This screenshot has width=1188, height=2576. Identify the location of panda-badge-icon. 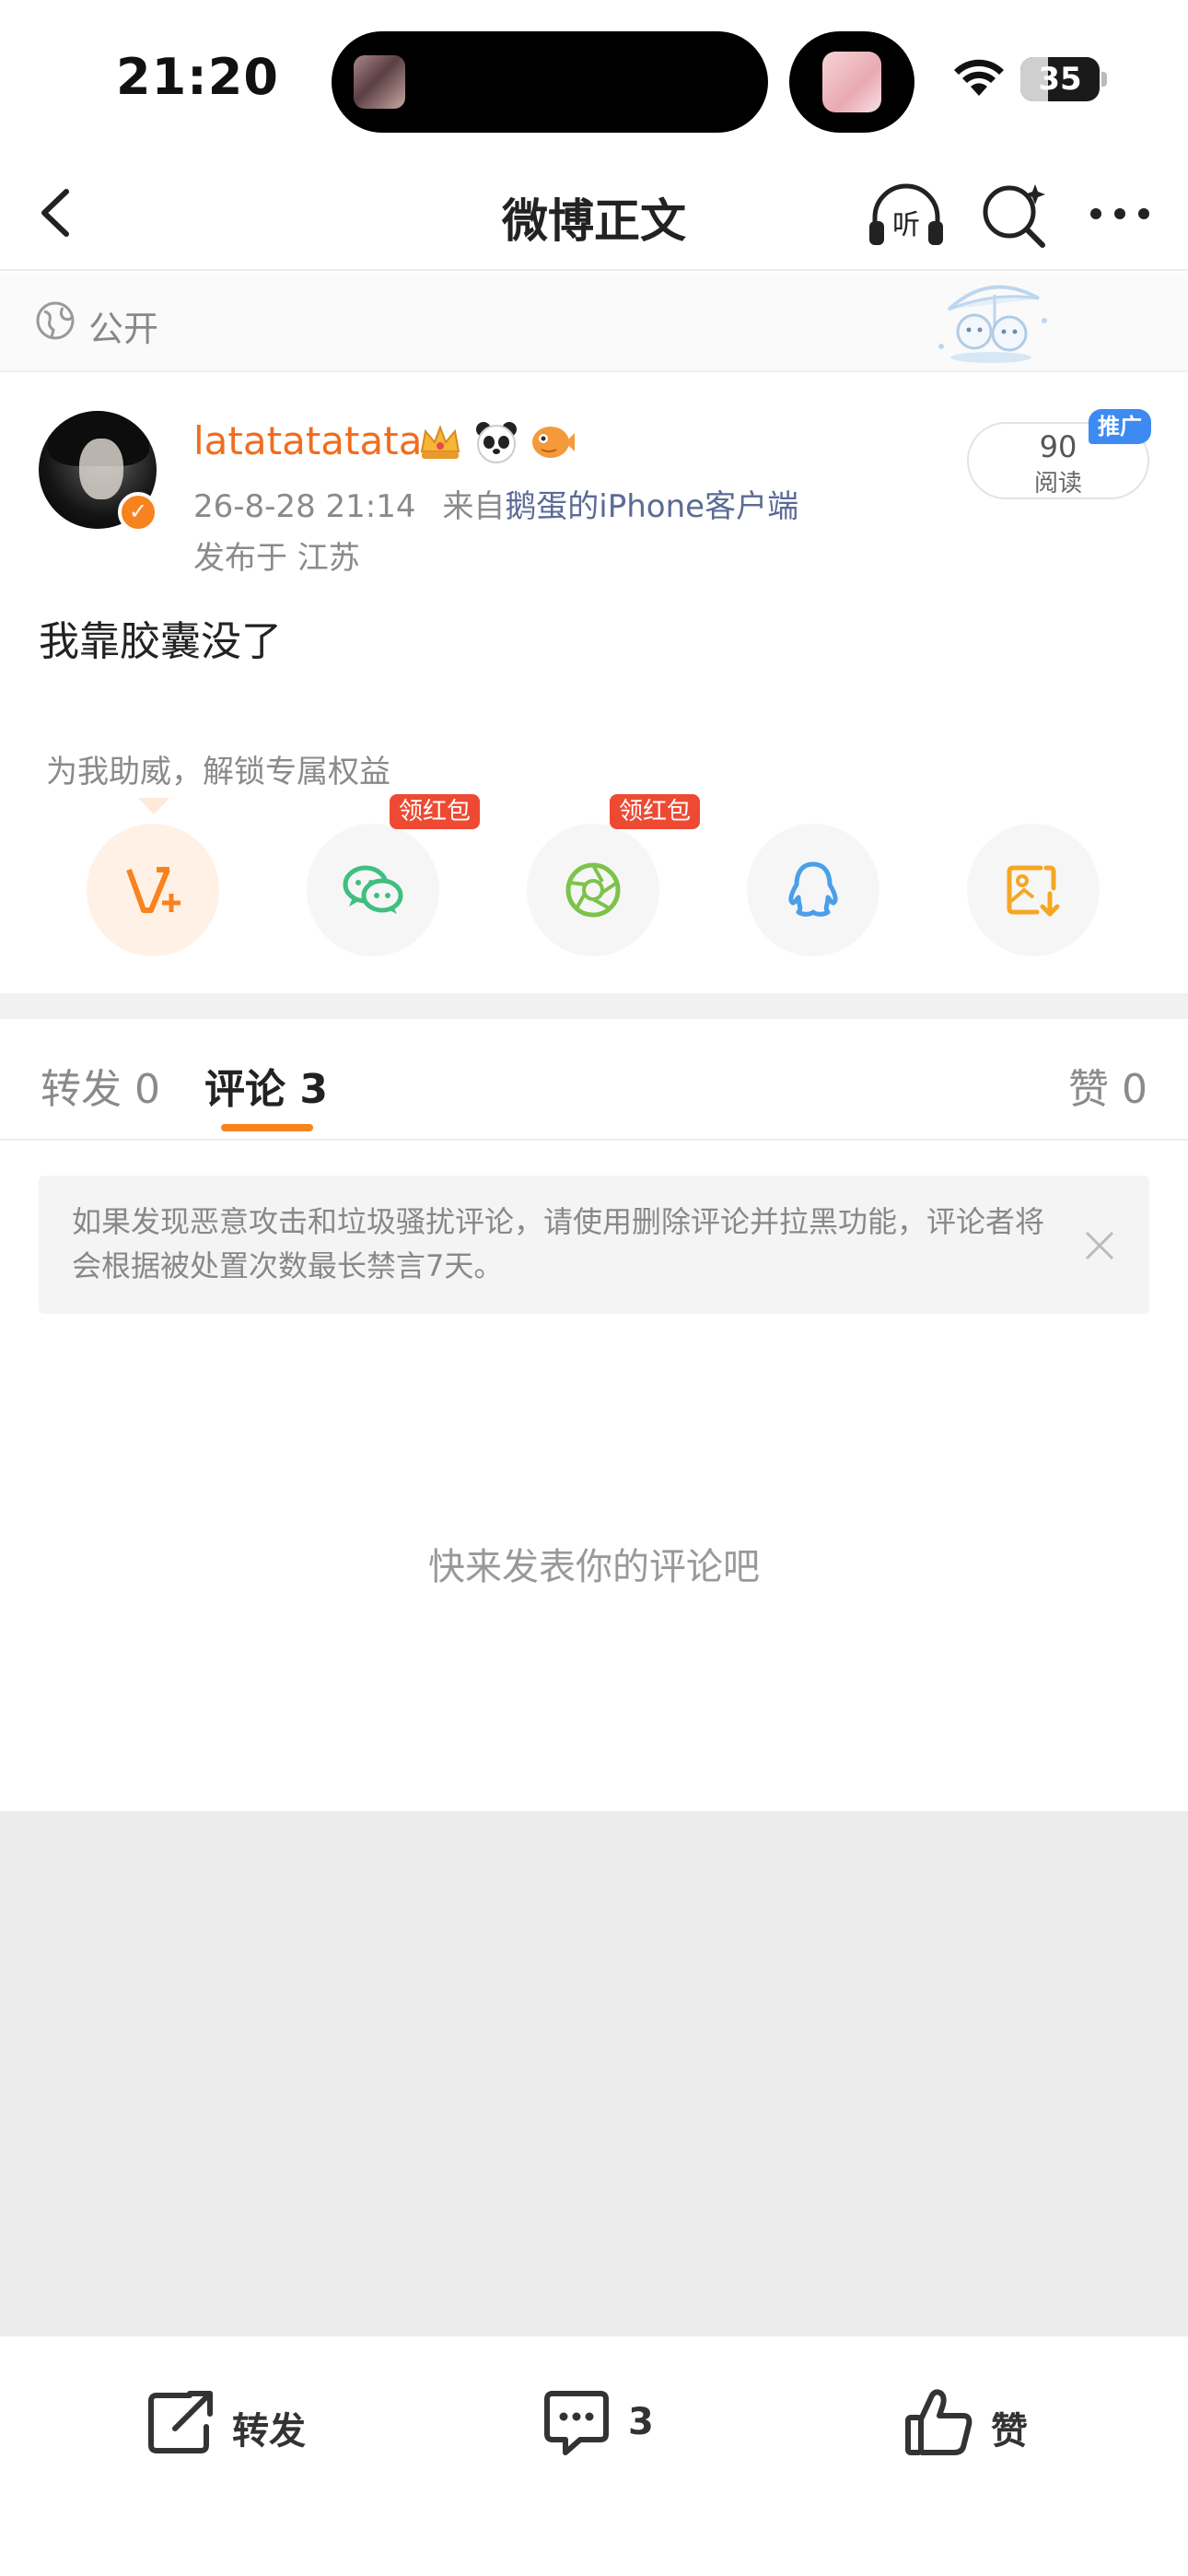
(497, 442).